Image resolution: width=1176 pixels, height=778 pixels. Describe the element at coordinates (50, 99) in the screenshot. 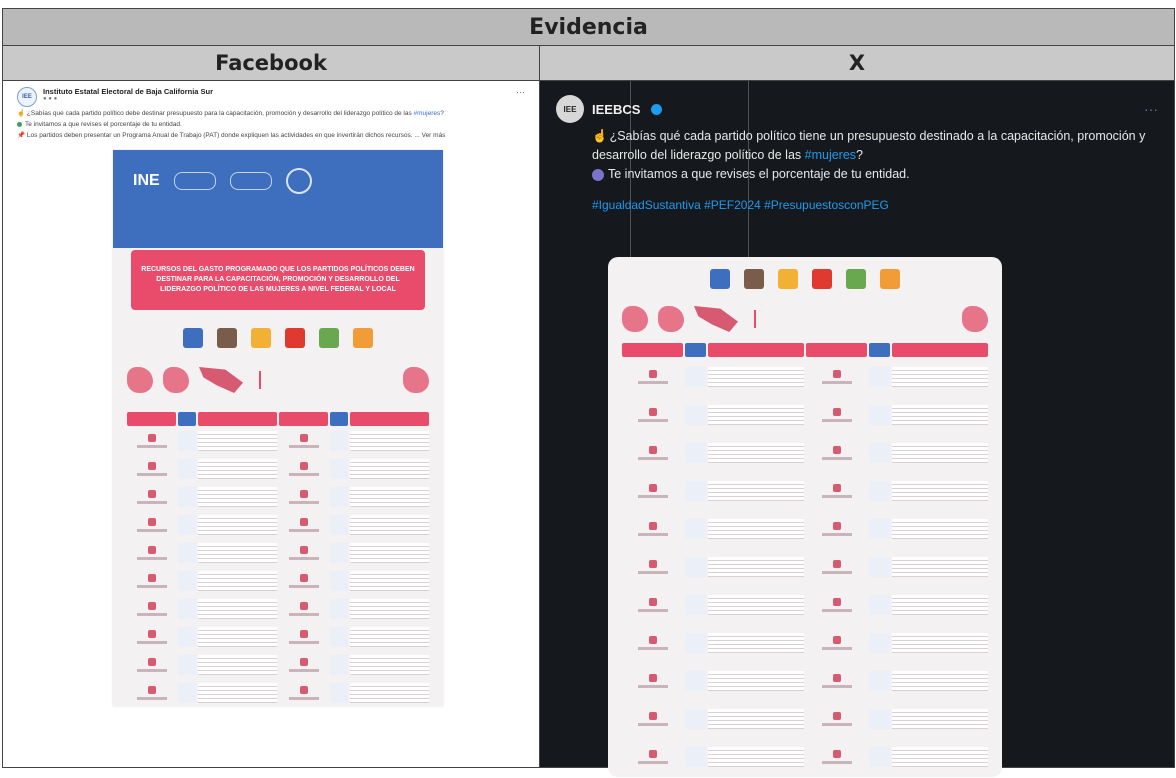

I see `globe-icon: ● ● ●` at that location.